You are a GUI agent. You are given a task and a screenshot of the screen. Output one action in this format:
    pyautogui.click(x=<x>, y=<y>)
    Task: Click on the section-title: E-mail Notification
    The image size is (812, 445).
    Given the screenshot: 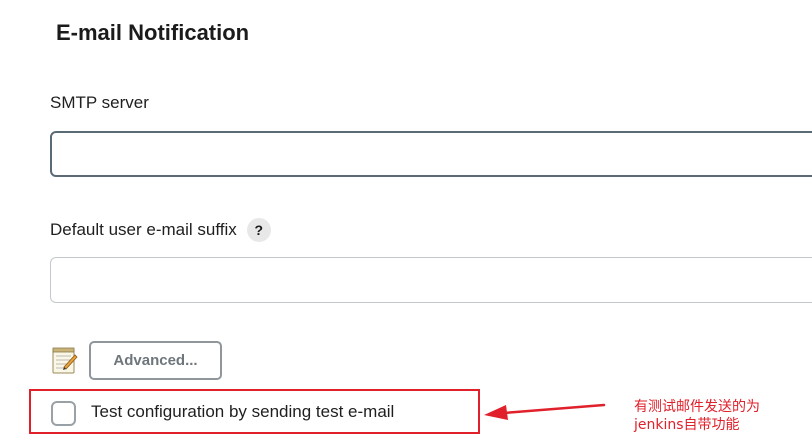 What is the action you would take?
    pyautogui.click(x=153, y=32)
    